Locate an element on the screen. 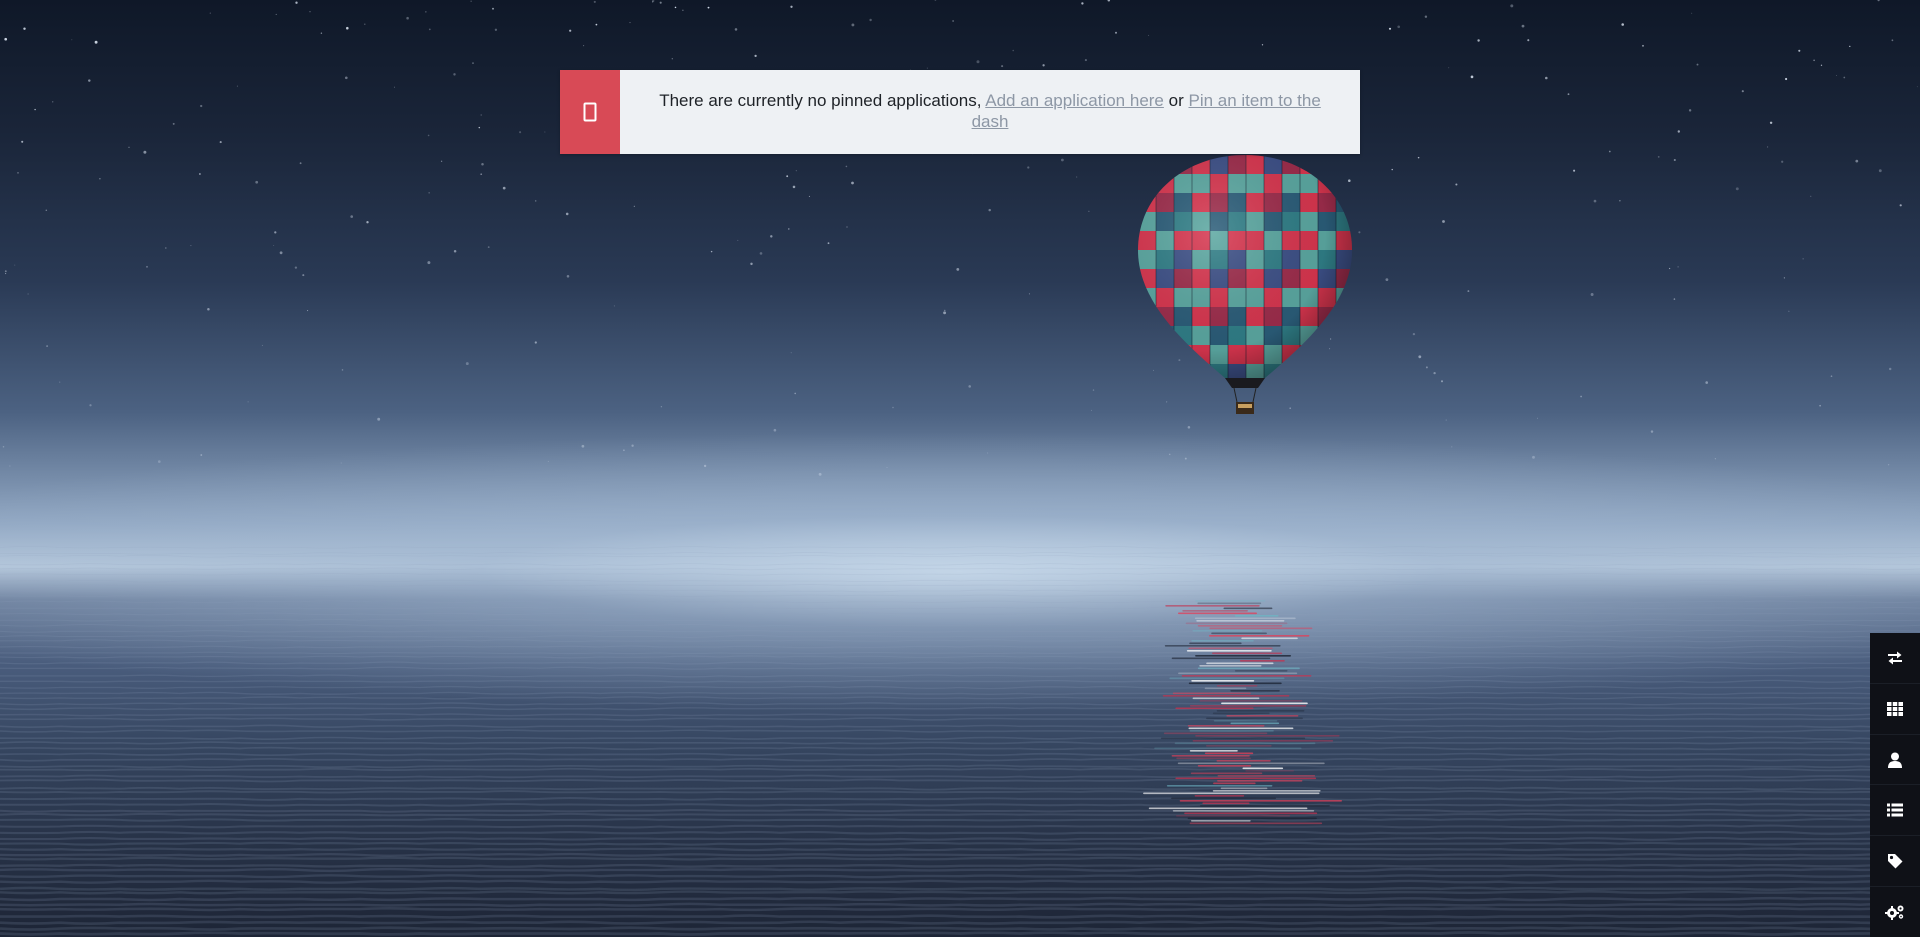 This screenshot has width=1920, height=937. exchange-arrows-icon is located at coordinates (1895, 658).